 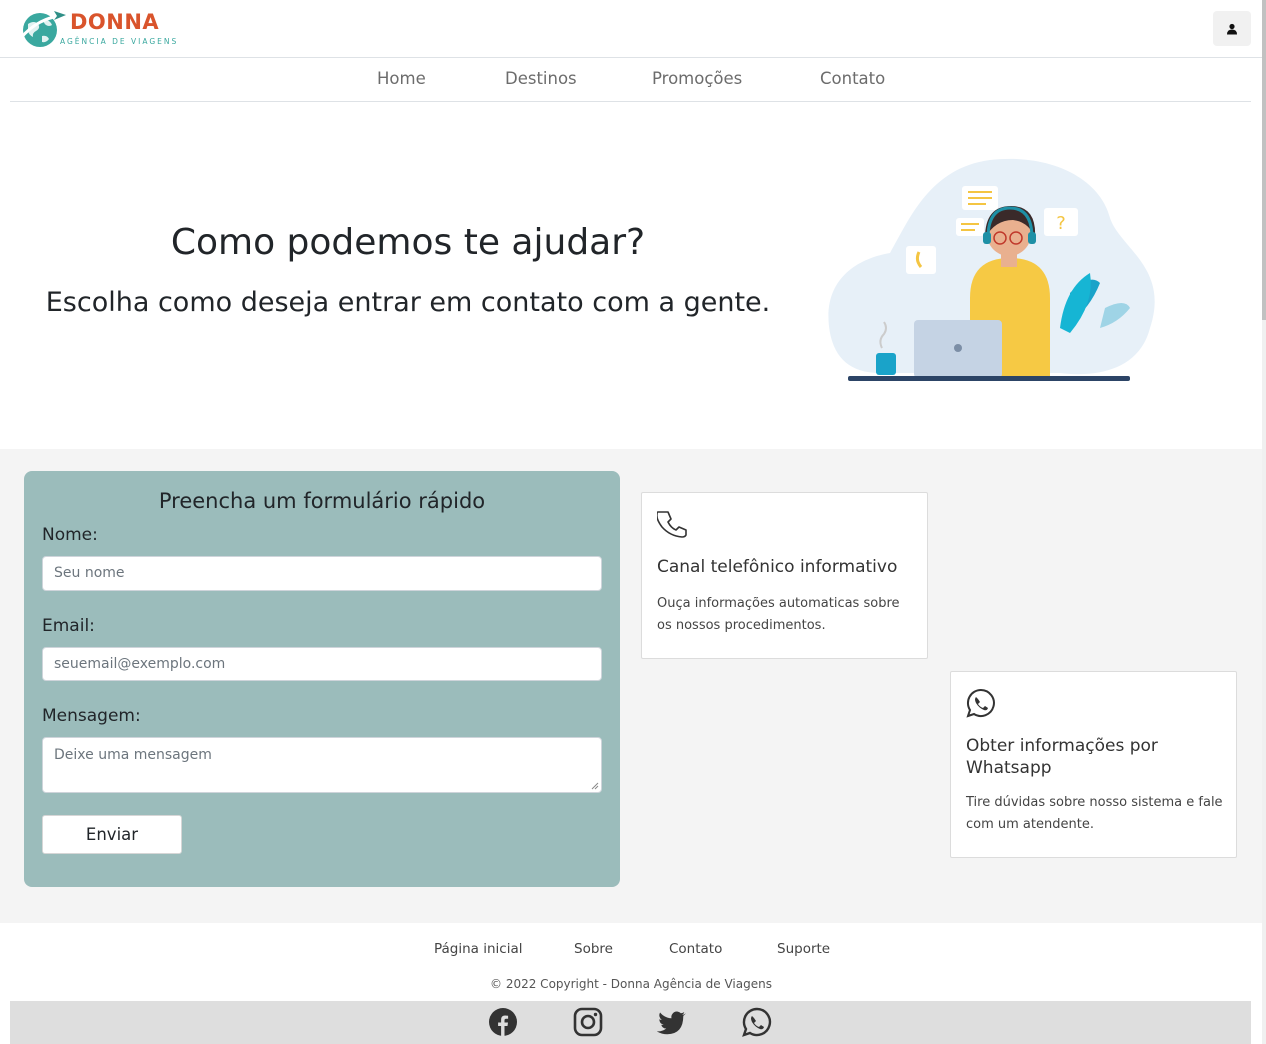 I want to click on phone-card-title: Canal telefônico informativo, so click(x=777, y=567).